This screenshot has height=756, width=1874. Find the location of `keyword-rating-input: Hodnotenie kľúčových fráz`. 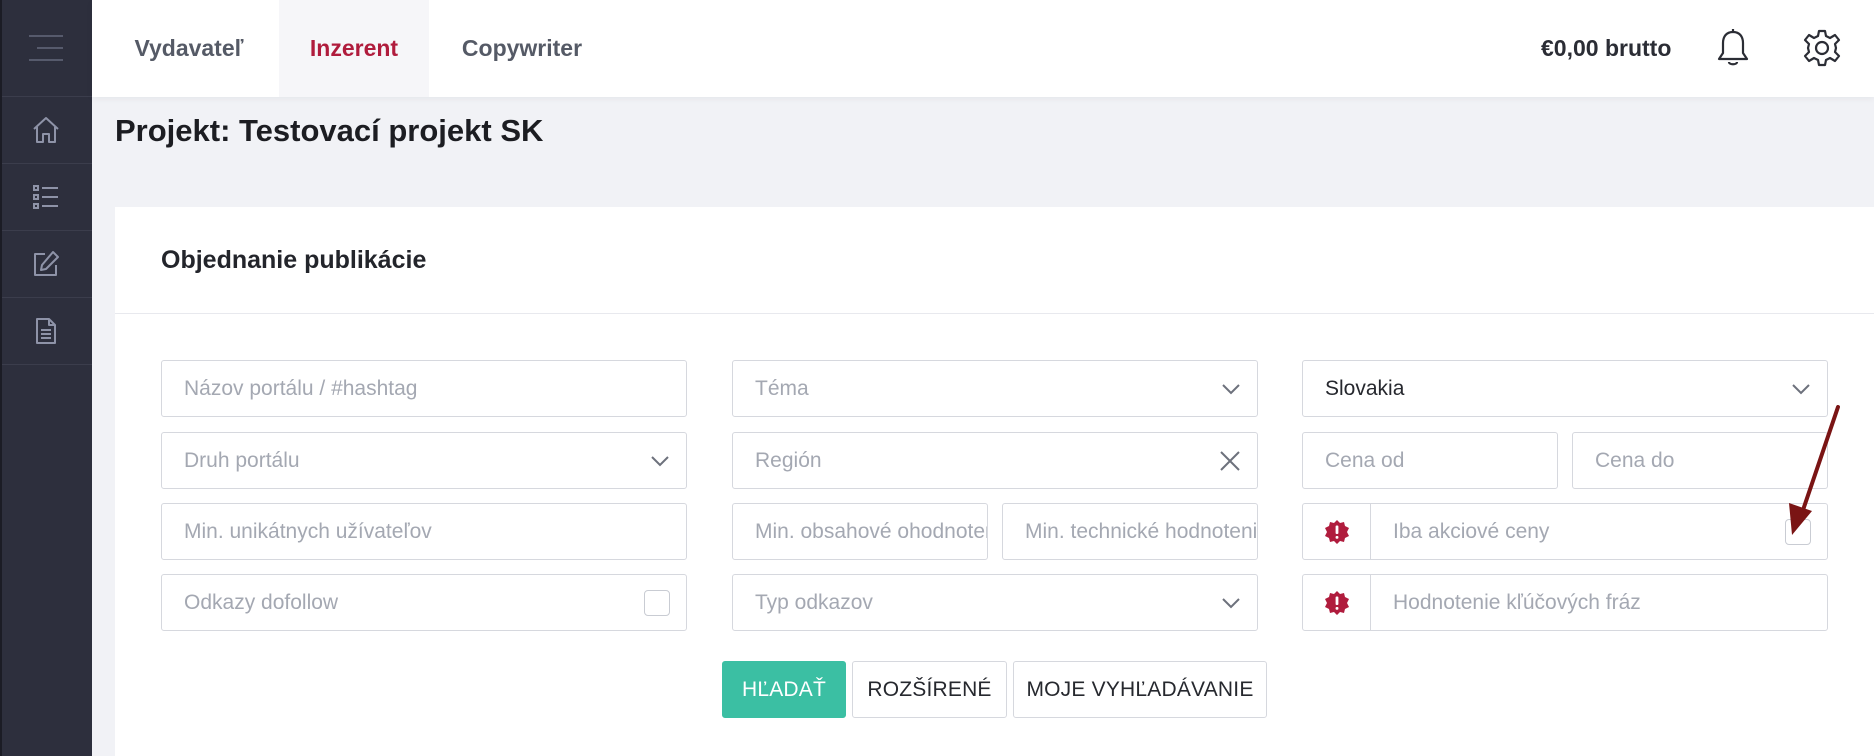

keyword-rating-input: Hodnotenie kľúčových fráz is located at coordinates (1565, 602).